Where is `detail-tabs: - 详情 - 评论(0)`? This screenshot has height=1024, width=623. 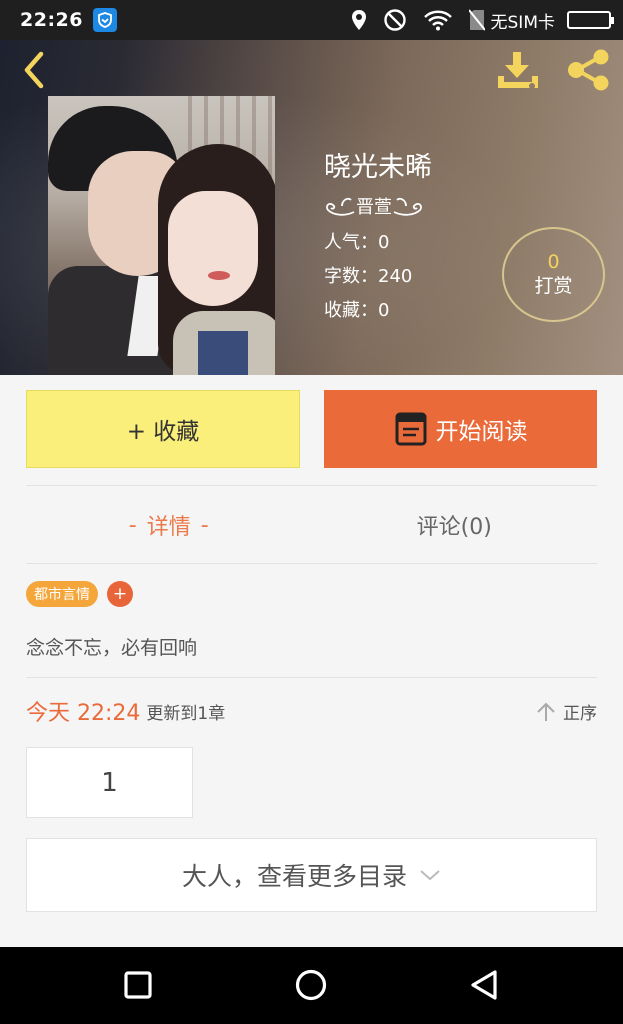
detail-tabs: - 详情 - 评论(0) is located at coordinates (311, 525).